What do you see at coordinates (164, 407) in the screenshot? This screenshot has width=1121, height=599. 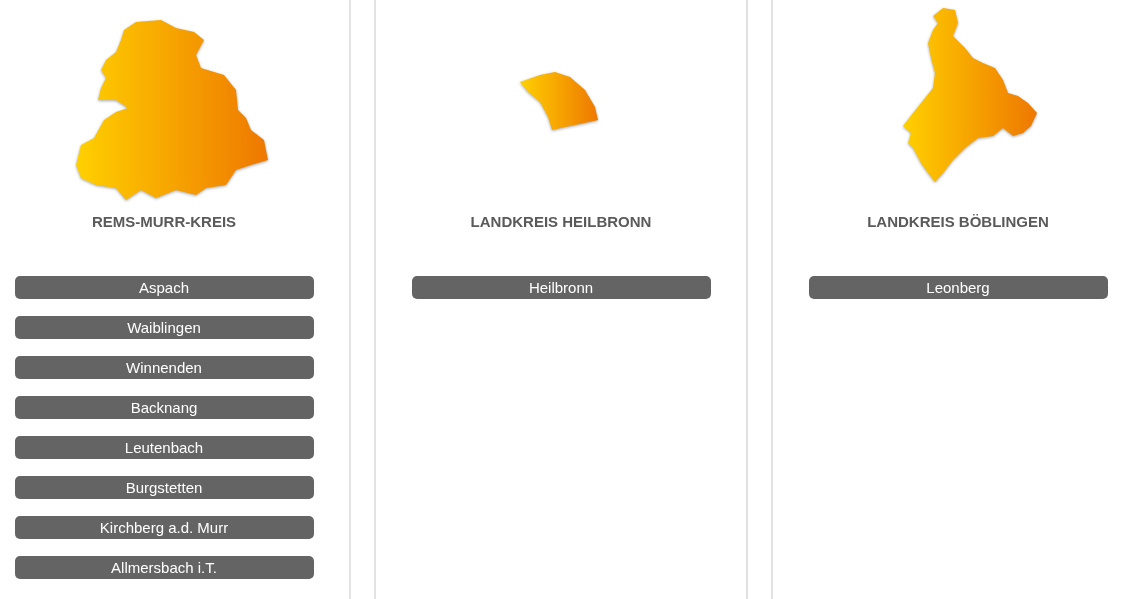 I see `town-button: Backnang` at bounding box center [164, 407].